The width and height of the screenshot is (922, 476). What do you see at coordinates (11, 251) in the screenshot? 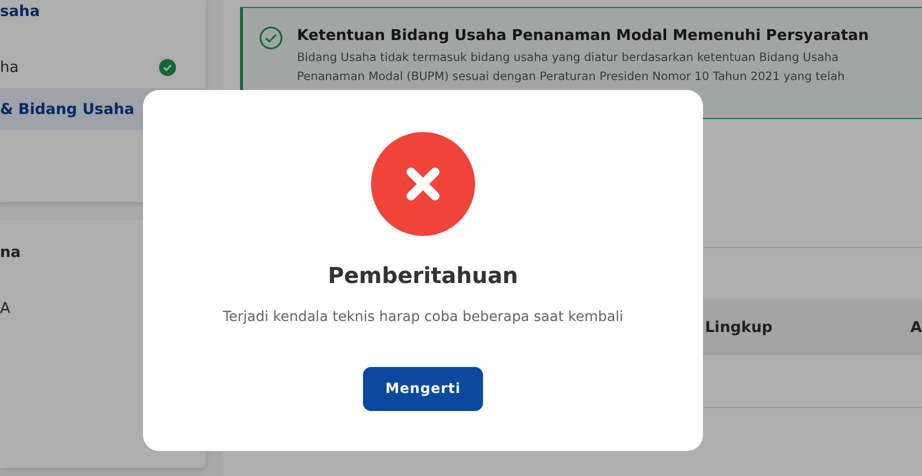
I see `sidebar-section-title: na` at bounding box center [11, 251].